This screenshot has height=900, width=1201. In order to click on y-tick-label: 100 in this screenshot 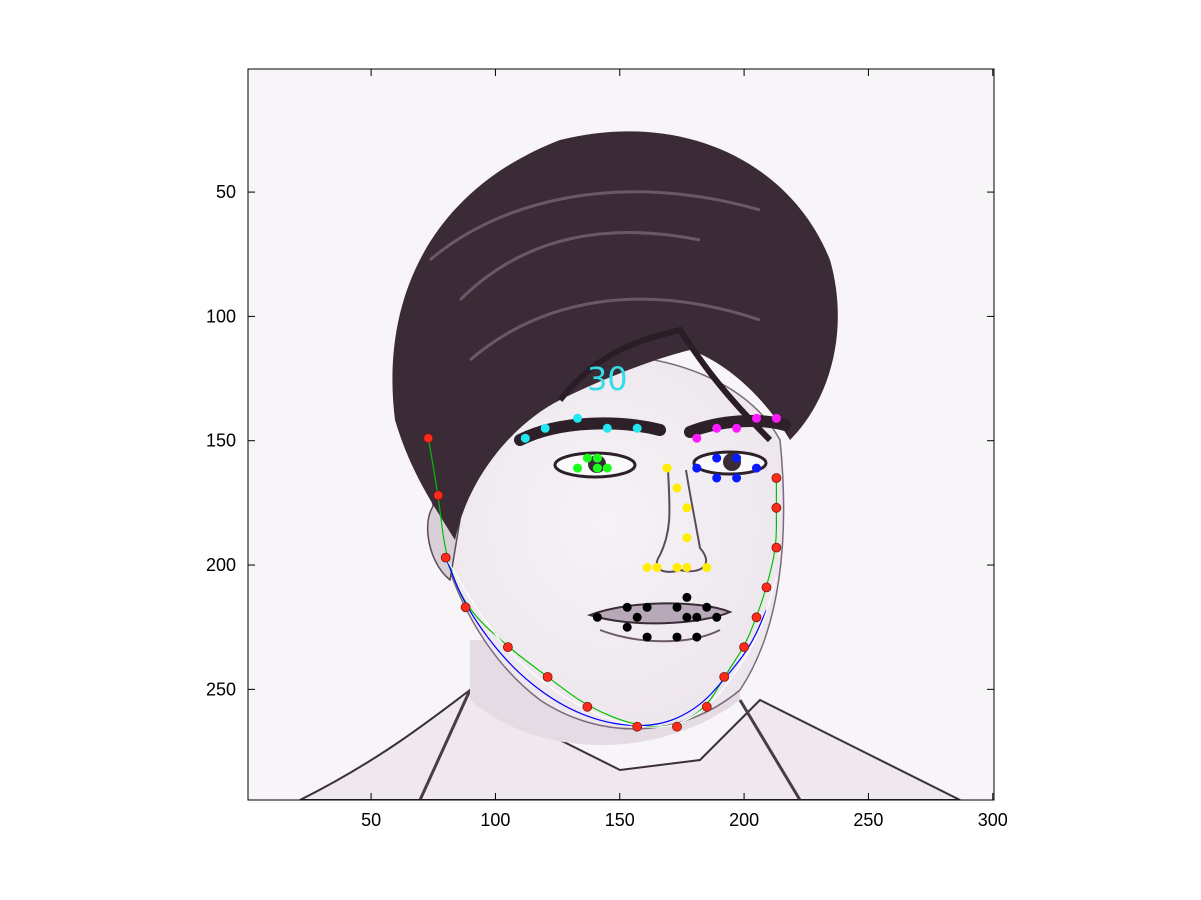, I will do `click(221, 316)`.